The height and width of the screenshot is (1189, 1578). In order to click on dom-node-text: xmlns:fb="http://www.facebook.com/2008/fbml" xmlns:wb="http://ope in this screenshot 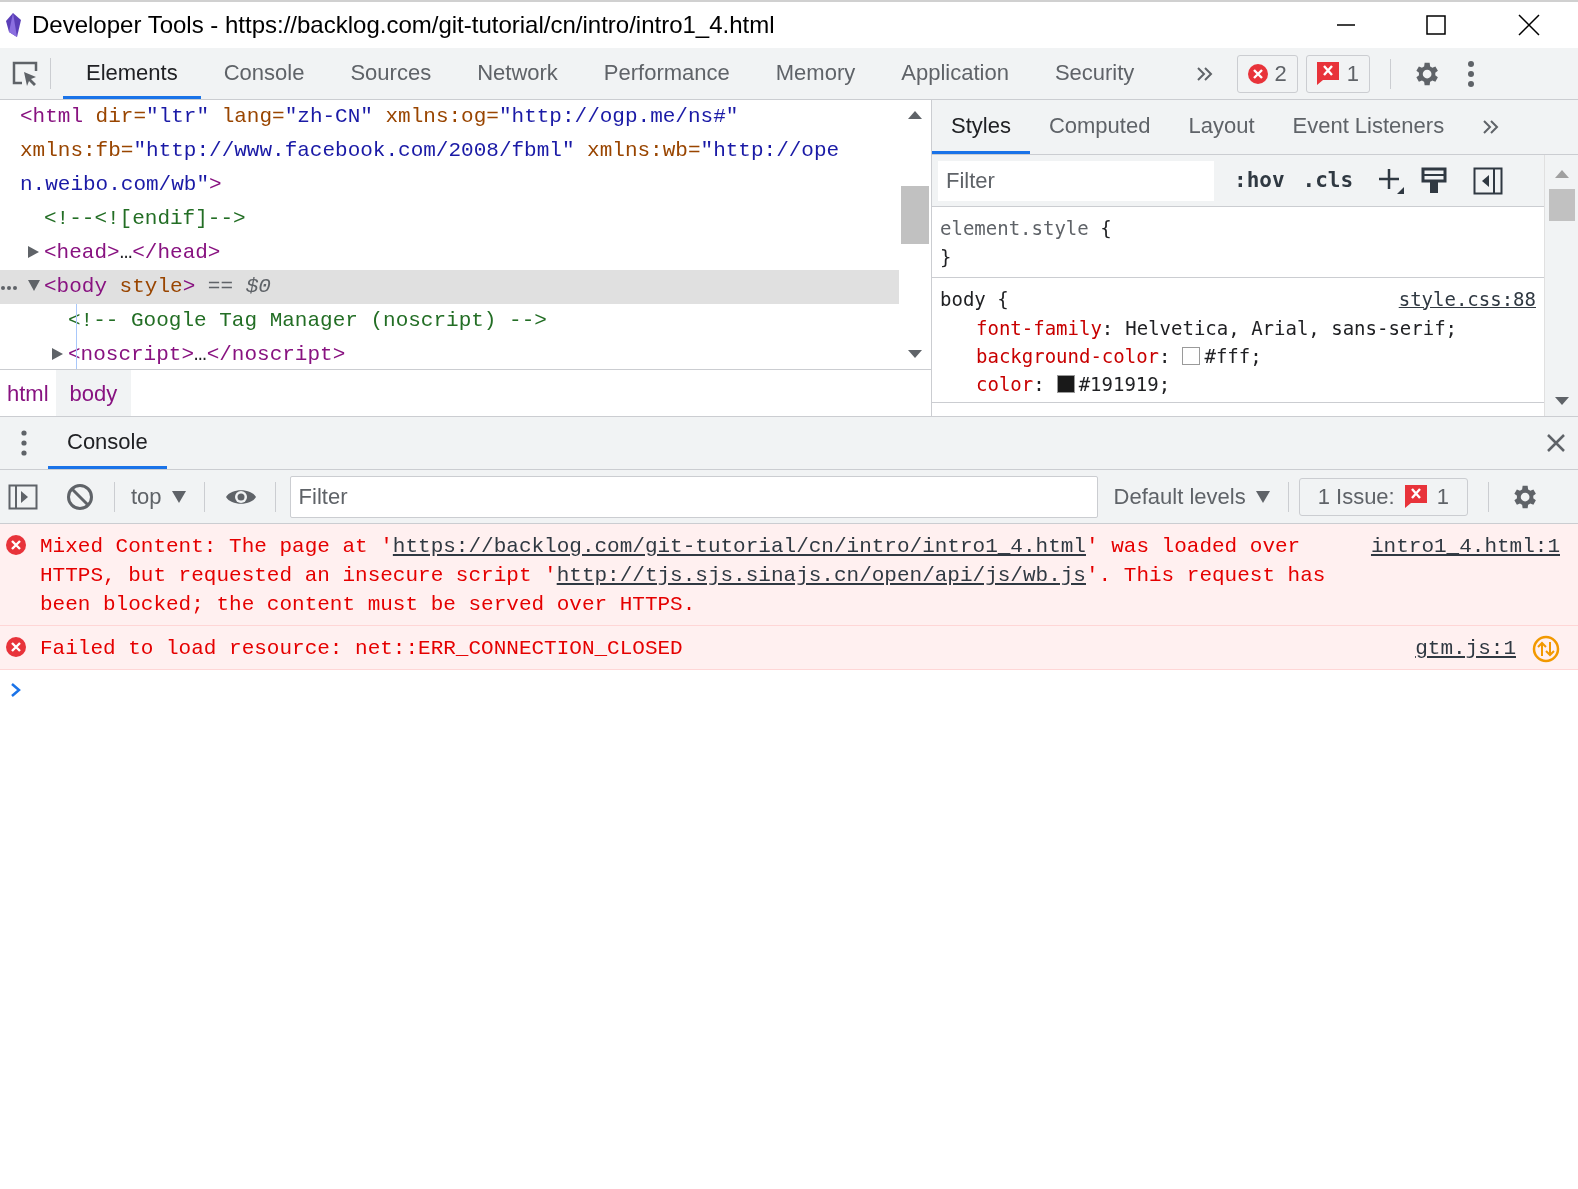, I will do `click(430, 151)`.